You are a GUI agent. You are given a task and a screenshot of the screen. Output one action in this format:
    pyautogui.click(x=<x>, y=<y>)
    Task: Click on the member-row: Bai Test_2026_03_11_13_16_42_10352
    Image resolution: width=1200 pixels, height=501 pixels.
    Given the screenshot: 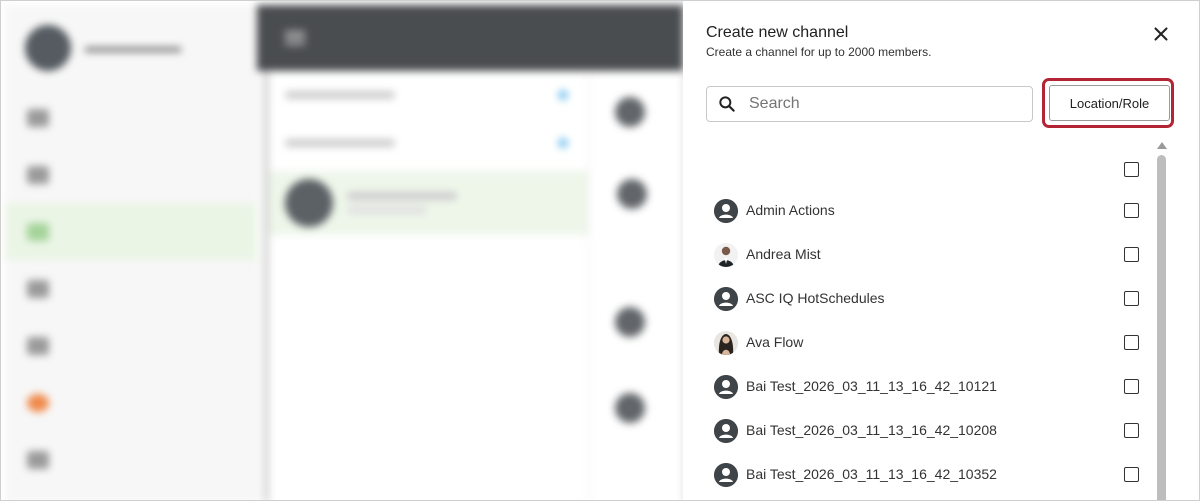 What is the action you would take?
    pyautogui.click(x=926, y=475)
    